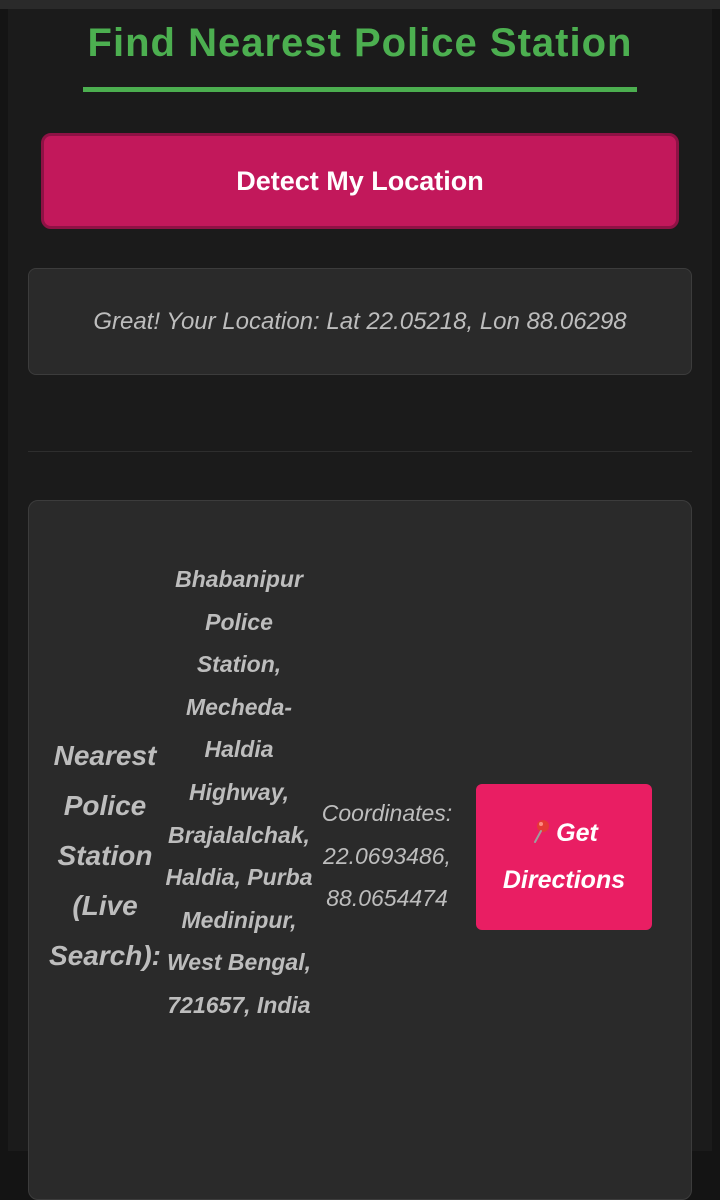 This screenshot has width=720, height=1200. What do you see at coordinates (105, 855) in the screenshot?
I see `result-label: Nearest Police Station (Live Search):` at bounding box center [105, 855].